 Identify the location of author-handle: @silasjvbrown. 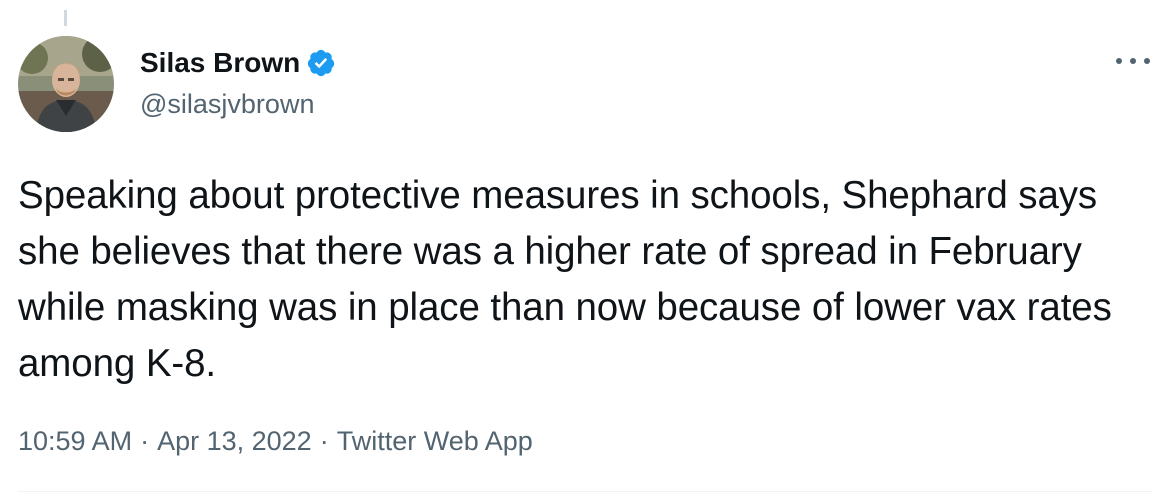
(227, 104).